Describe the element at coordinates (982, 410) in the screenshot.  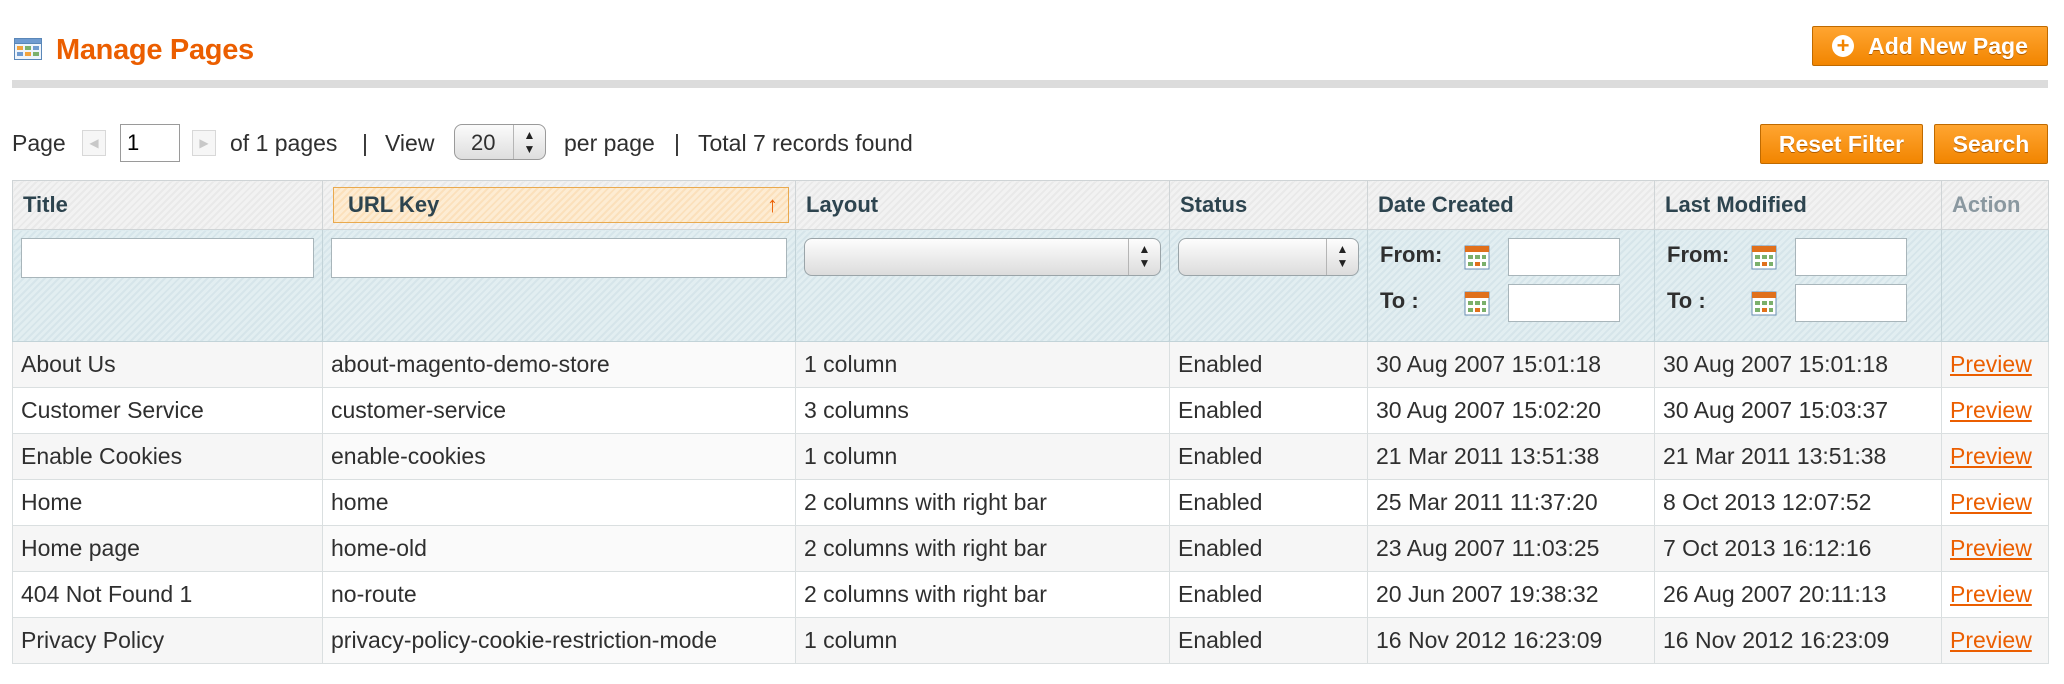
I see `cell-layout: 3 columns` at that location.